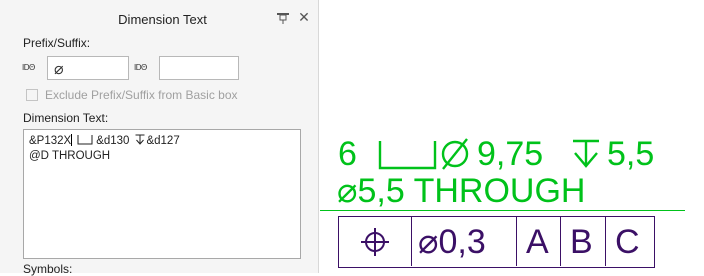 The width and height of the screenshot is (704, 276). What do you see at coordinates (72, 140) in the screenshot?
I see `text-caret` at bounding box center [72, 140].